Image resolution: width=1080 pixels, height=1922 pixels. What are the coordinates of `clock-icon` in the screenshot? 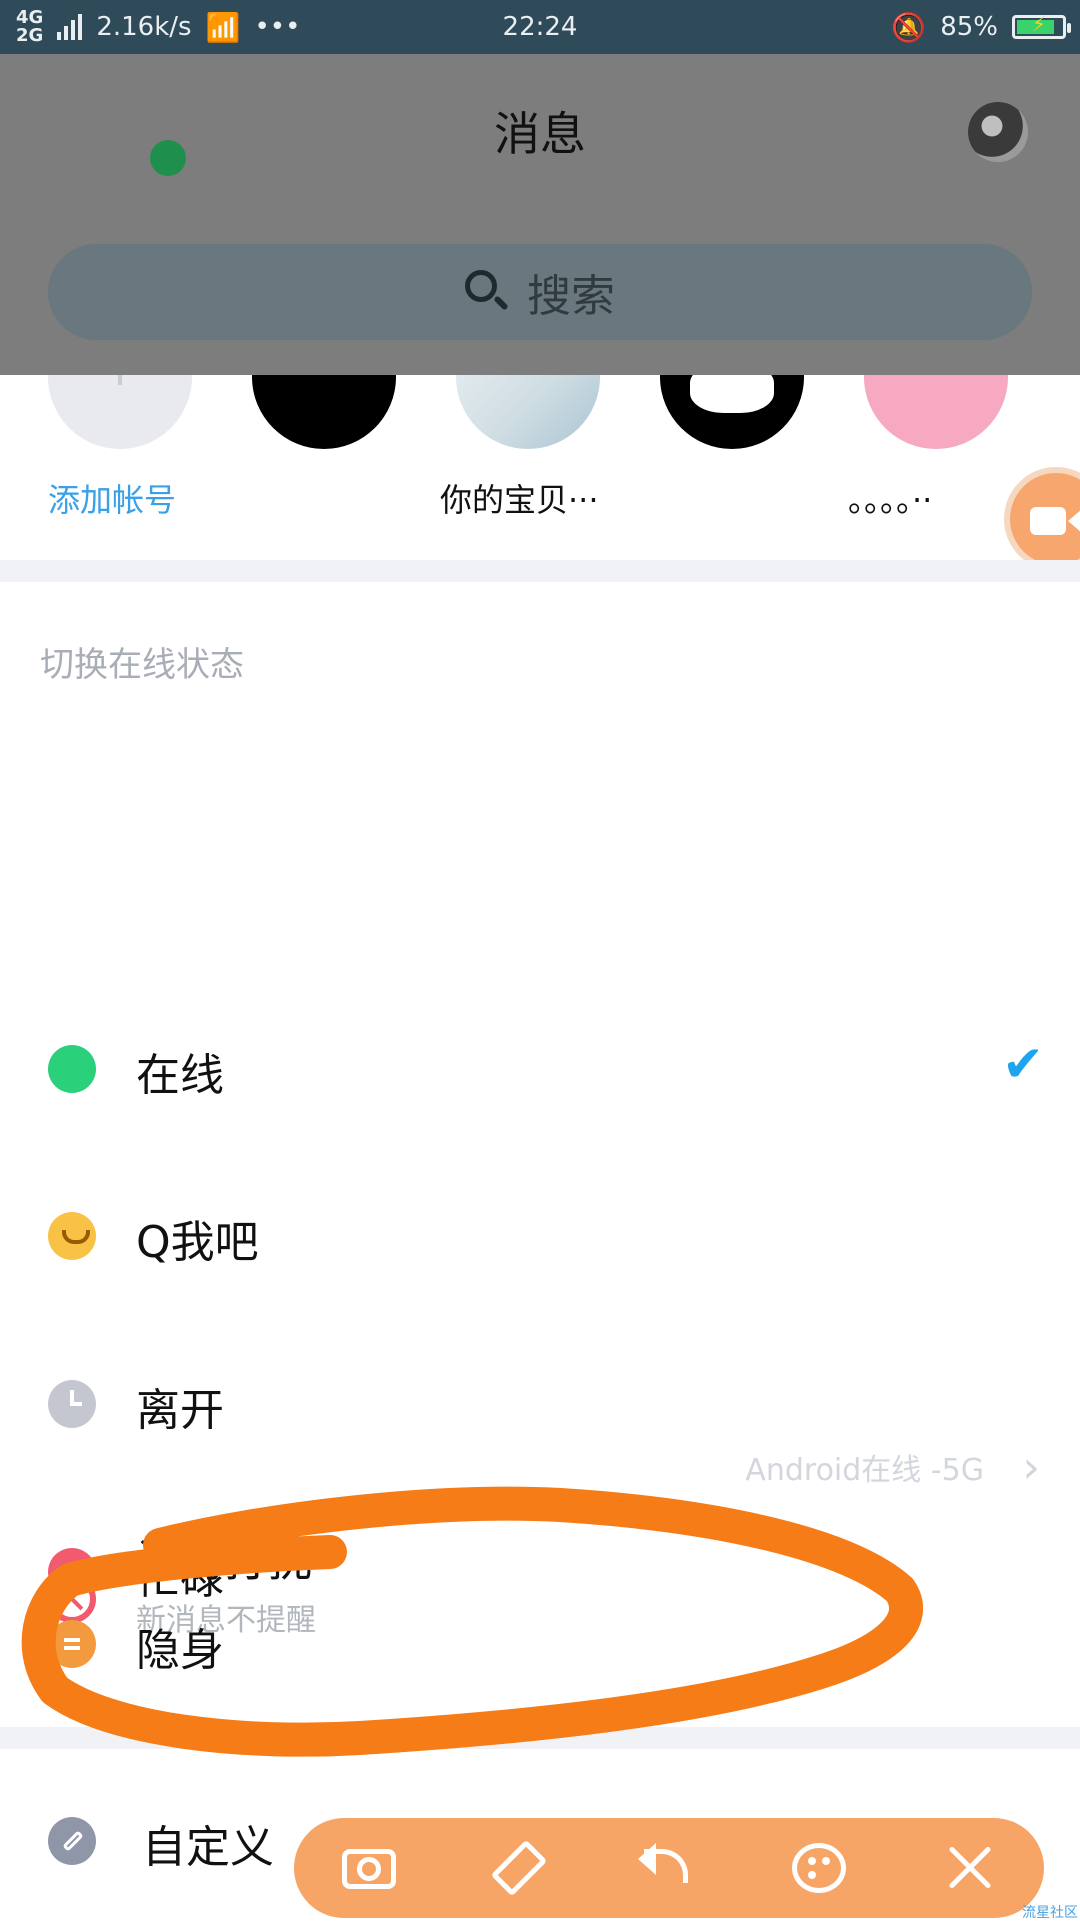 It's located at (72, 1404).